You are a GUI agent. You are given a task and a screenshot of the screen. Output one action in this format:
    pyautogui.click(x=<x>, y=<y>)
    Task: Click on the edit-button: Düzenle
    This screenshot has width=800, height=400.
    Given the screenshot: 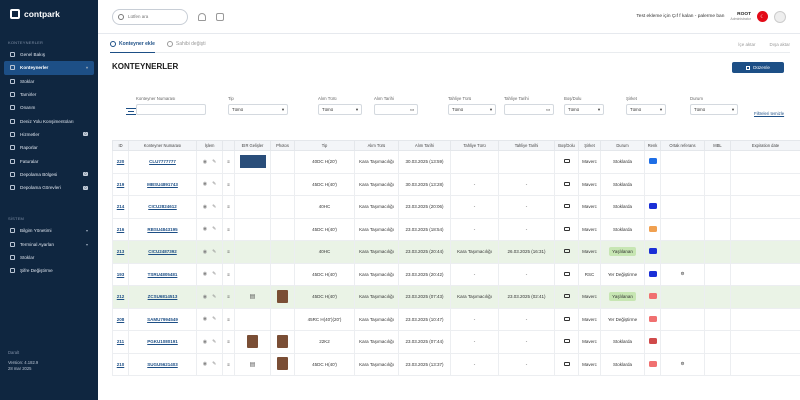 What is the action you would take?
    pyautogui.click(x=758, y=67)
    